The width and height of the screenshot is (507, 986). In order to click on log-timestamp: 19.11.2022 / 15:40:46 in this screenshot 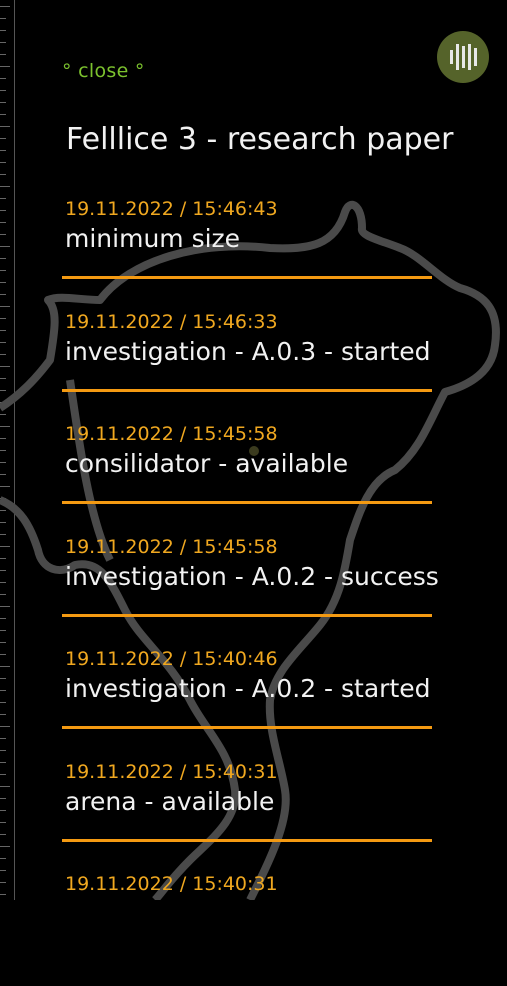, I will do `click(171, 659)`.